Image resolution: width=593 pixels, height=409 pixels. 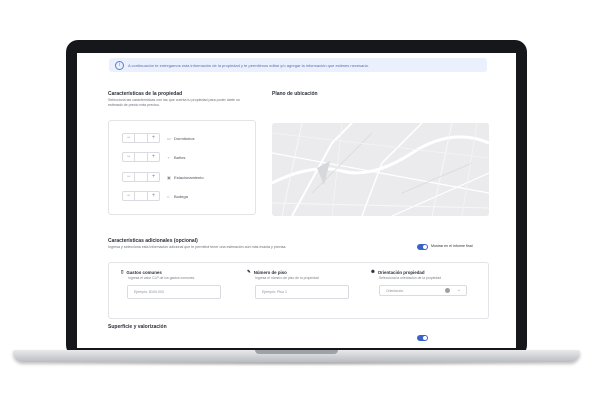 I want to click on compass-icon: ✺, so click(x=373, y=271).